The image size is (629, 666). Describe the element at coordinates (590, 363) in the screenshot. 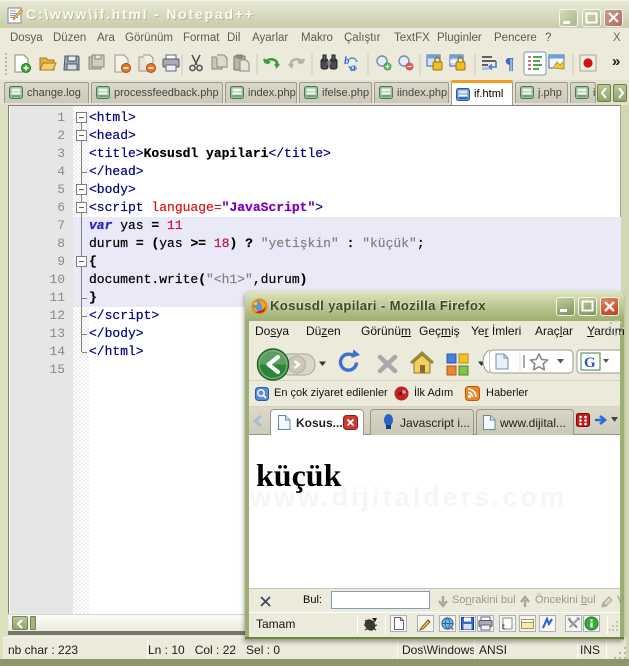

I see `svg-text: G` at that location.